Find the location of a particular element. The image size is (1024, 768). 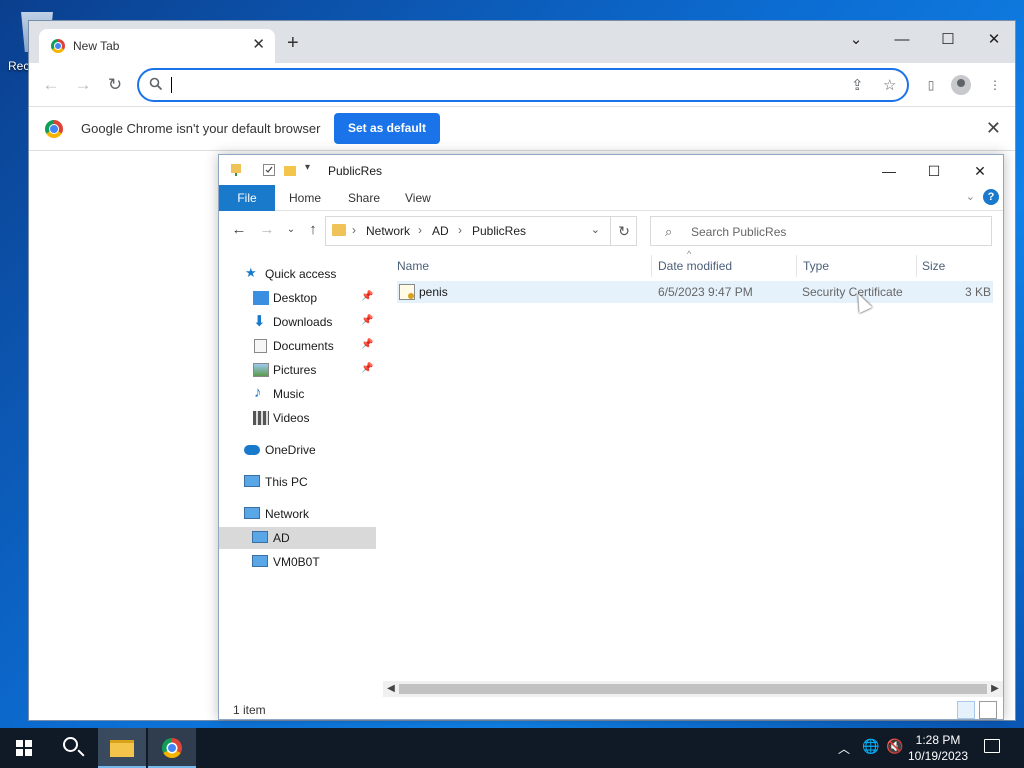

new-folder-icon is located at coordinates (290, 170).